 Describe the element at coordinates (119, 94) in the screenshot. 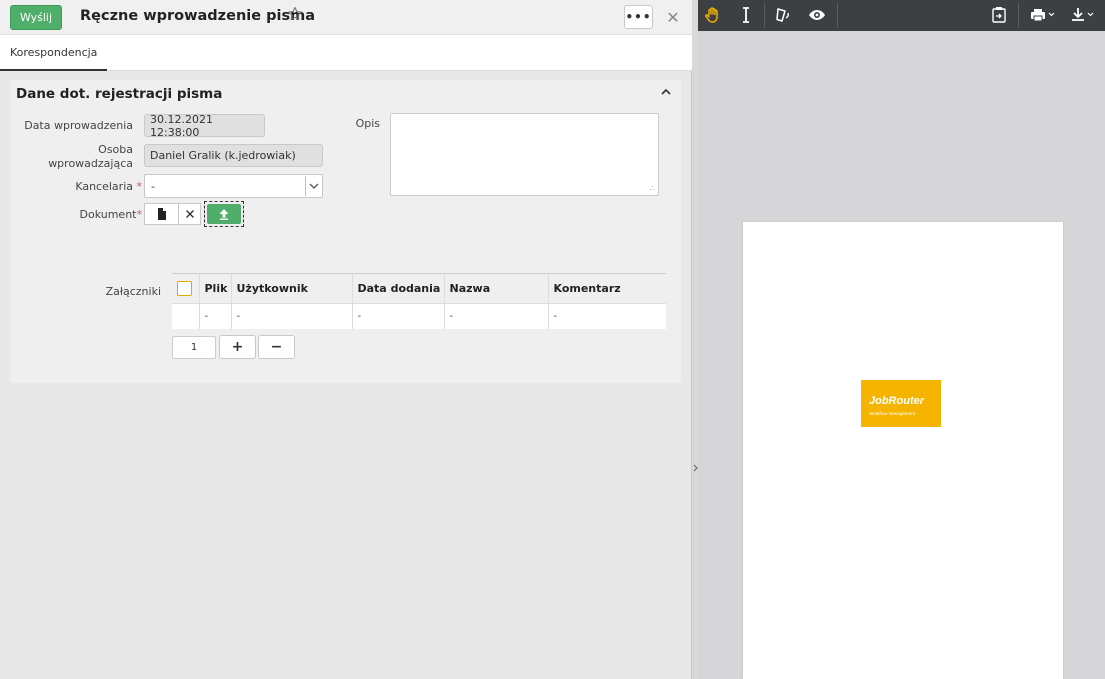

I see `section-title: Dane dot. rejestracji pisma` at that location.